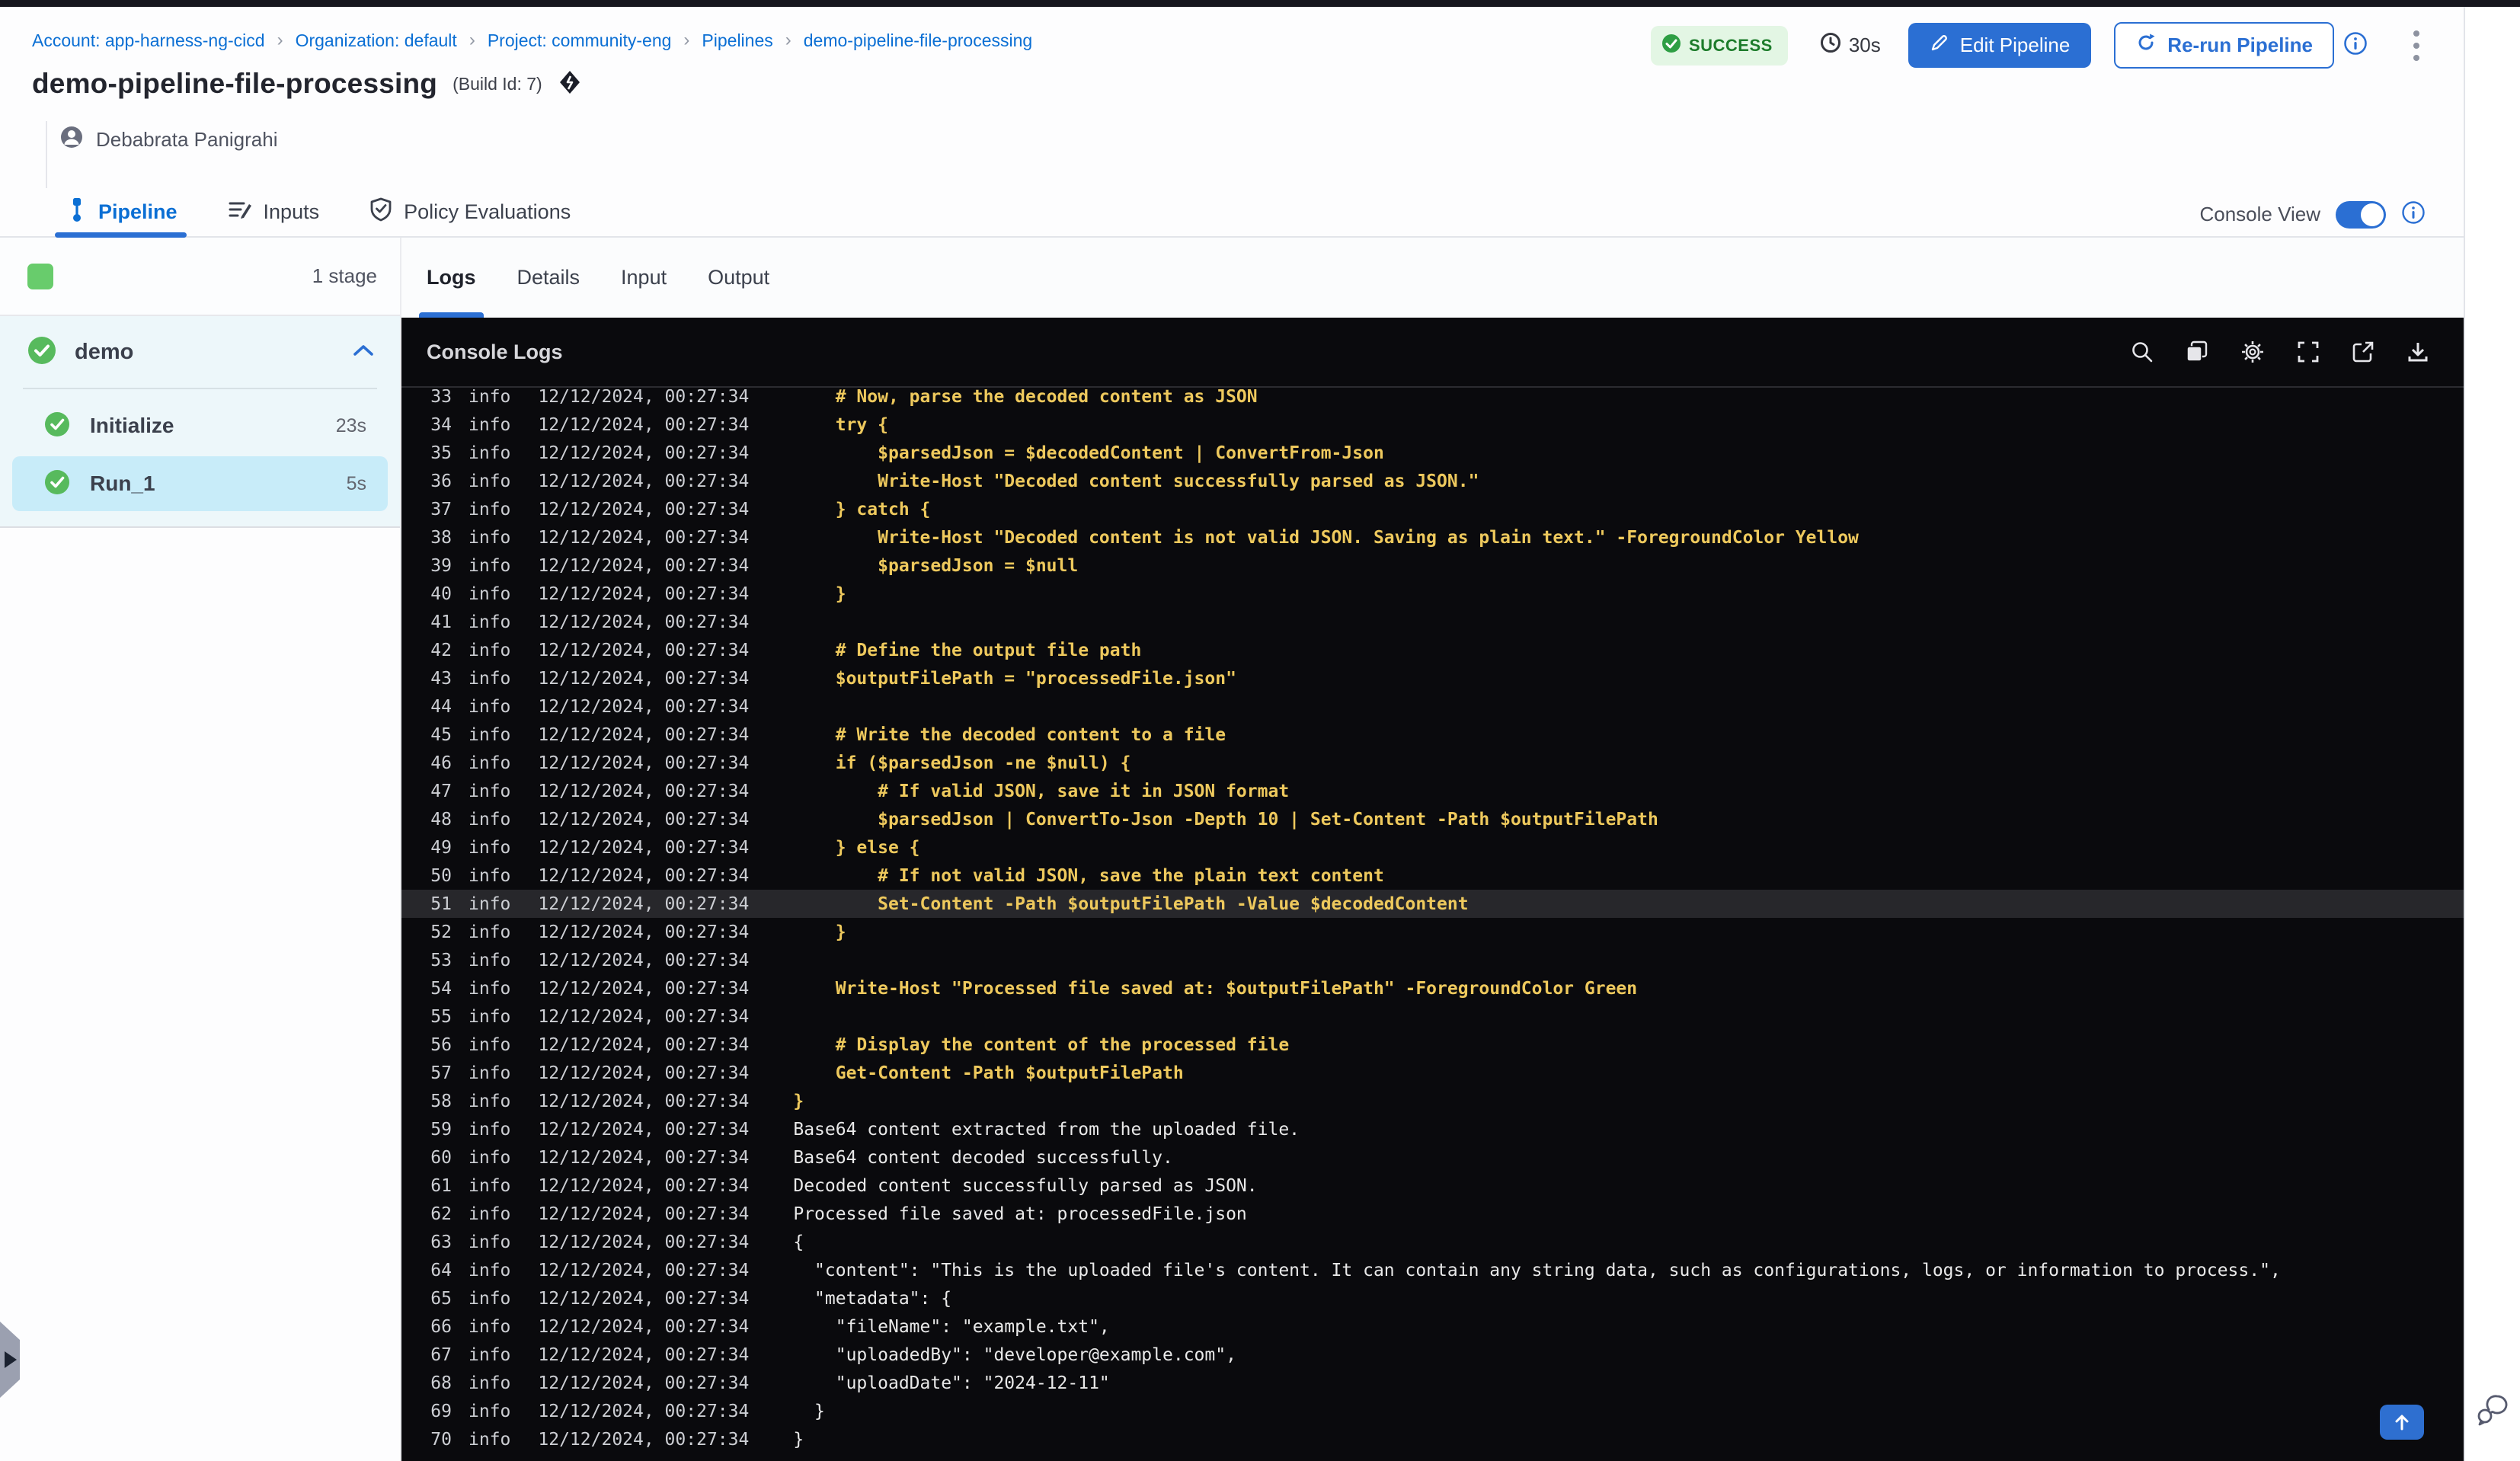 This screenshot has width=2520, height=1461. Describe the element at coordinates (200, 483) in the screenshot. I see `step-row-run_1: Run_1 5s` at that location.